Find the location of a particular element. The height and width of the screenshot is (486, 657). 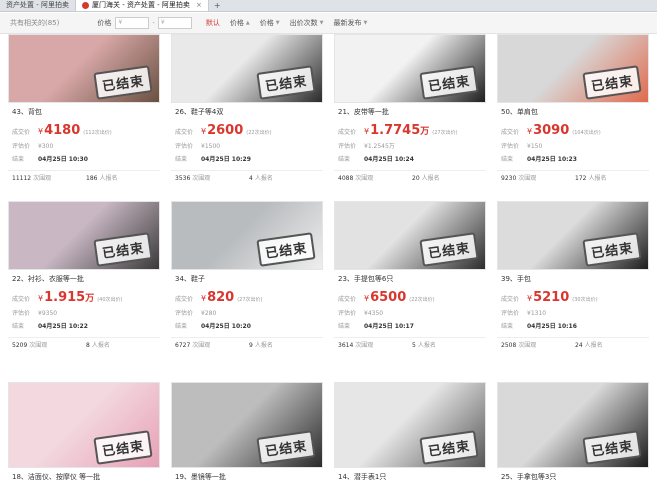

deal-price-row: 成交价 ¥820 (27次出价) is located at coordinates (219, 297).